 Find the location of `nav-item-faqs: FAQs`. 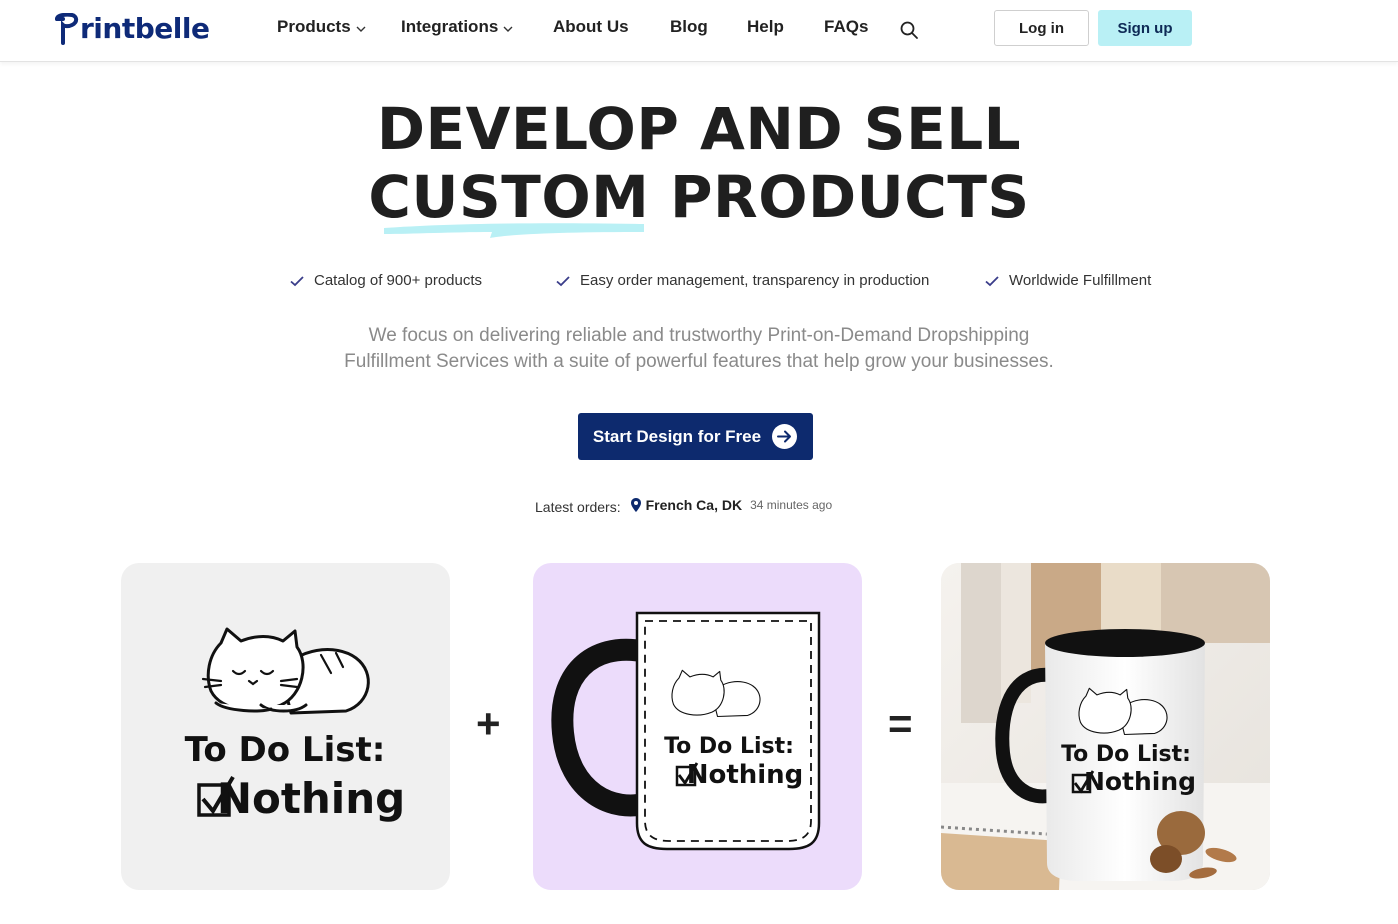

nav-item-faqs: FAQs is located at coordinates (846, 27).